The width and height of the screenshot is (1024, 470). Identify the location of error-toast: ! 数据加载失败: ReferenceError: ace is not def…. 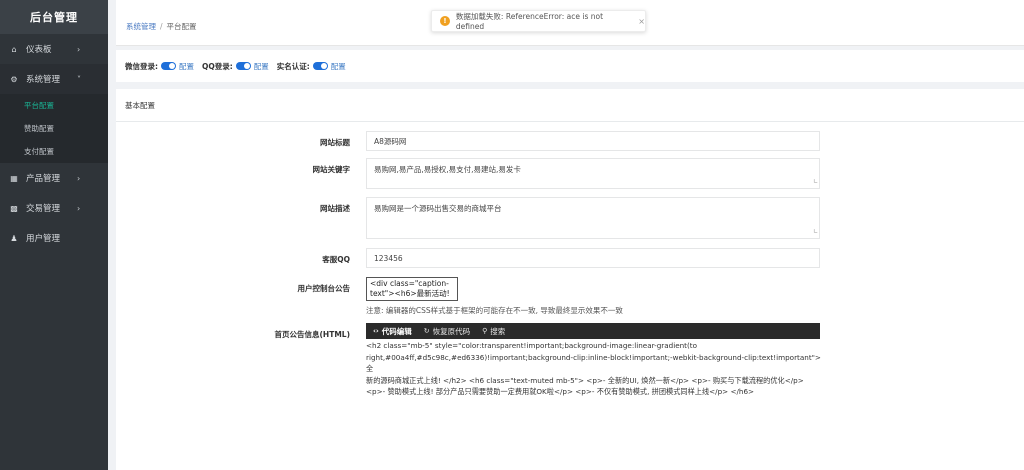
(538, 21).